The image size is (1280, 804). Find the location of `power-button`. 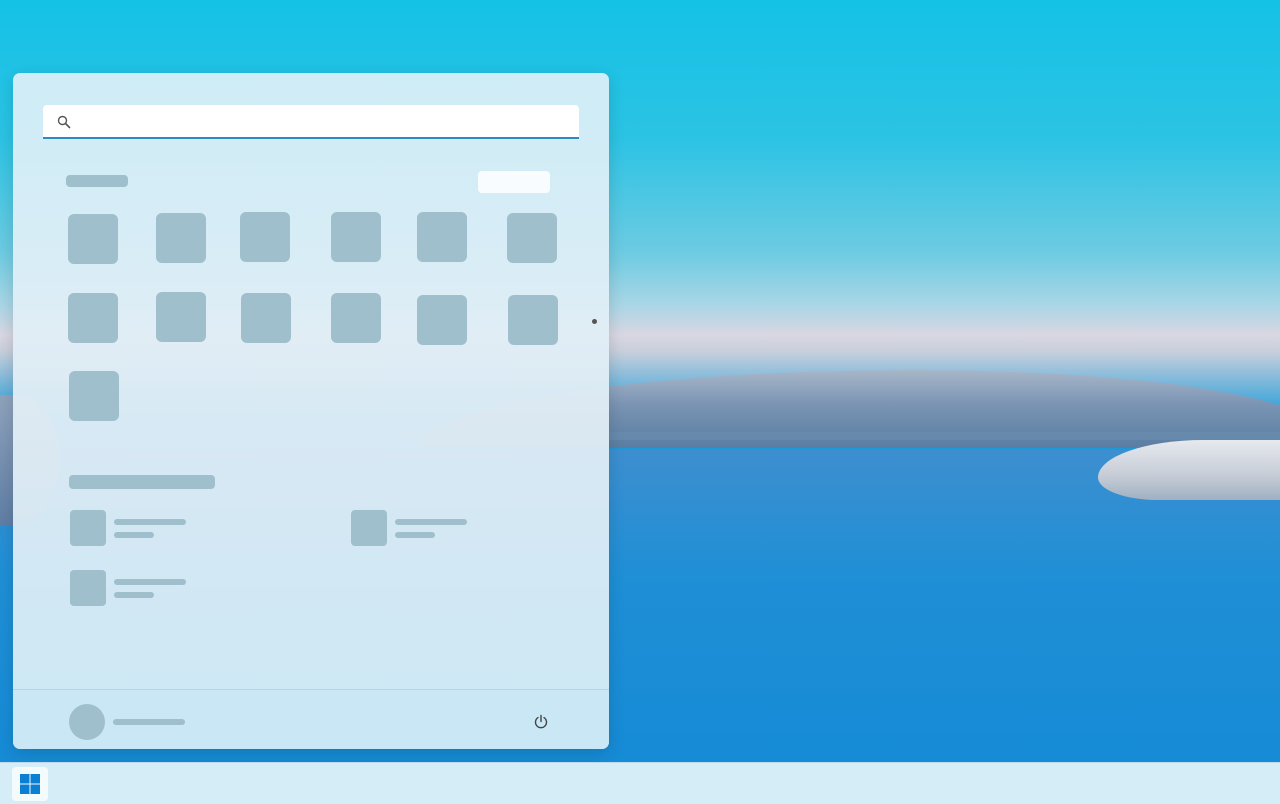

power-button is located at coordinates (541, 722).